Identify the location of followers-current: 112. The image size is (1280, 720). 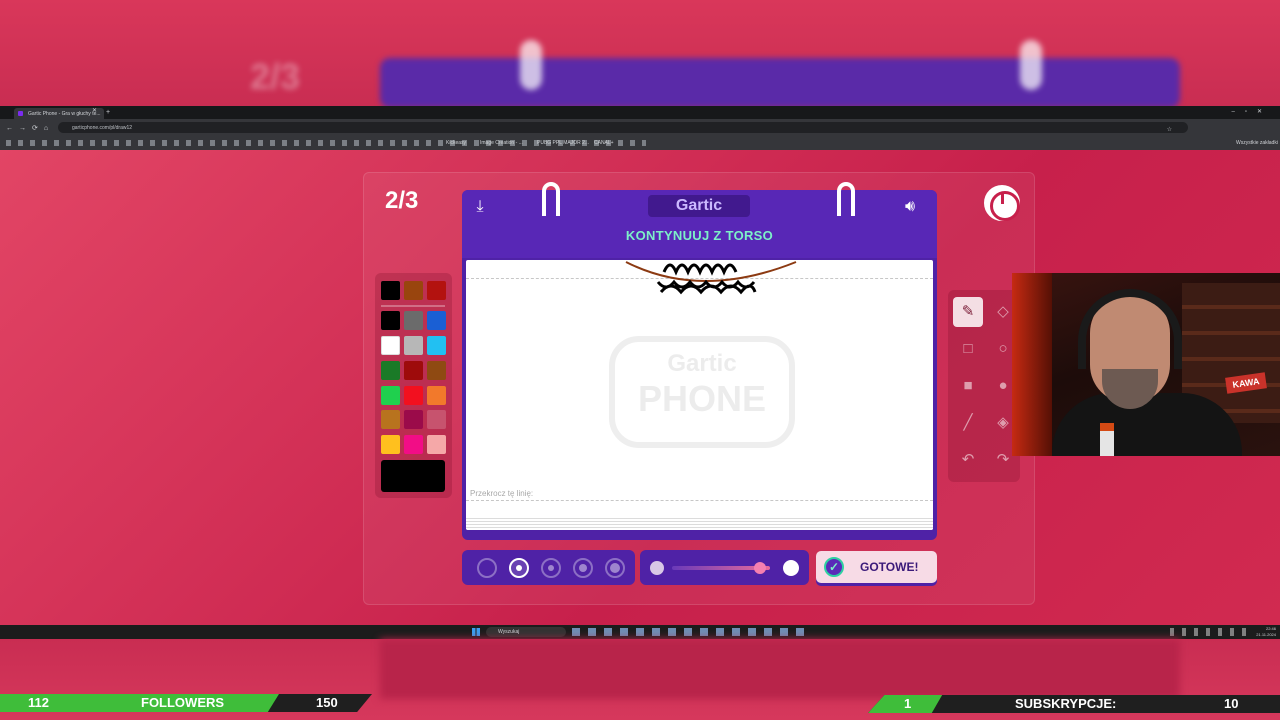
(38, 702).